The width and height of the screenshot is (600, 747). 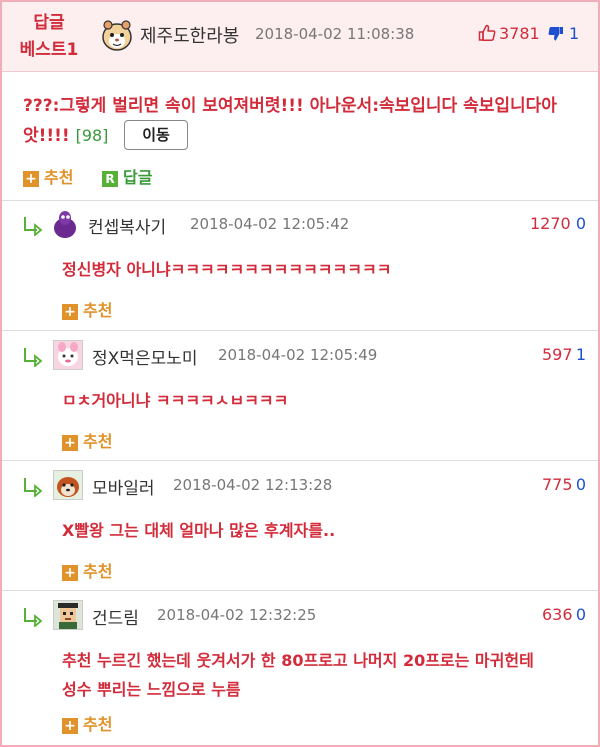 What do you see at coordinates (253, 485) in the screenshot?
I see `reply-date: 2018-04-02 12:13:28` at bounding box center [253, 485].